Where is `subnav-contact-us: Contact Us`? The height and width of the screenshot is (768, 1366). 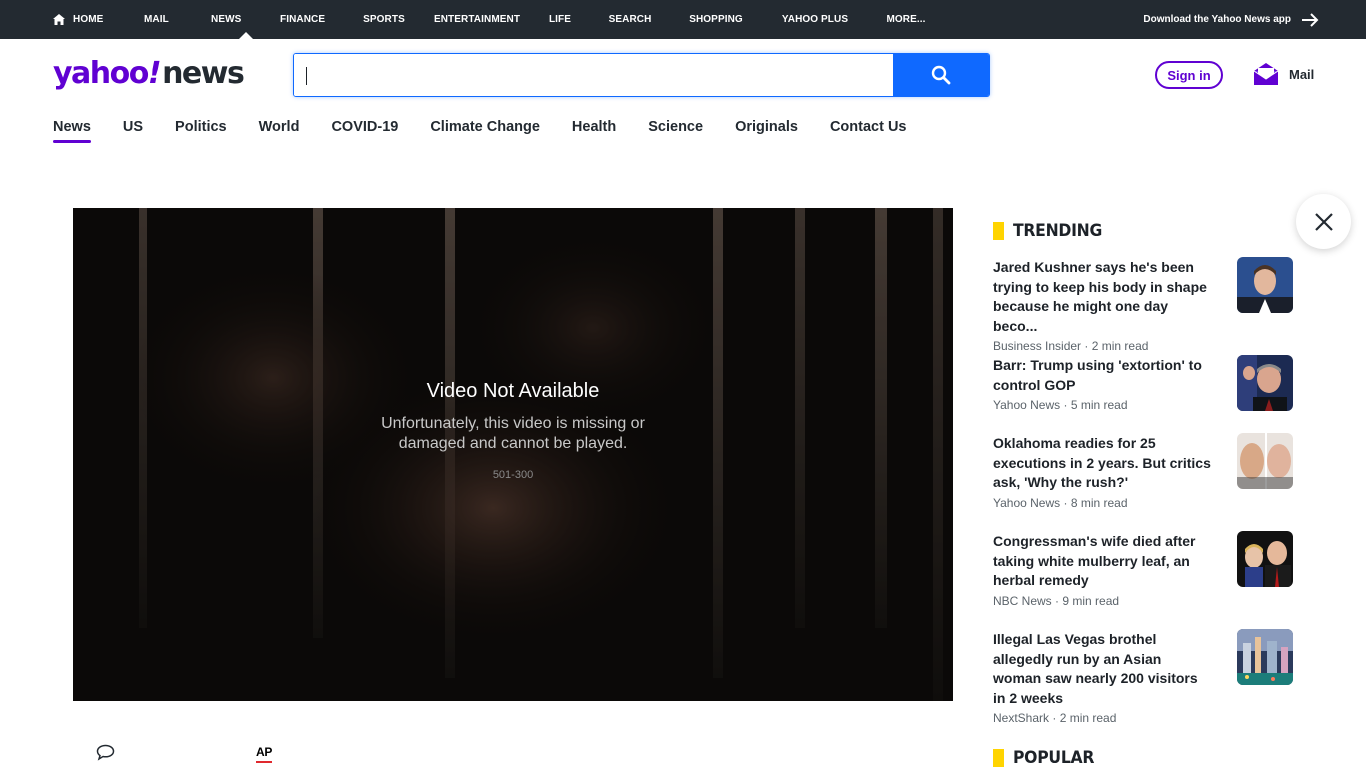
subnav-contact-us: Contact Us is located at coordinates (868, 127).